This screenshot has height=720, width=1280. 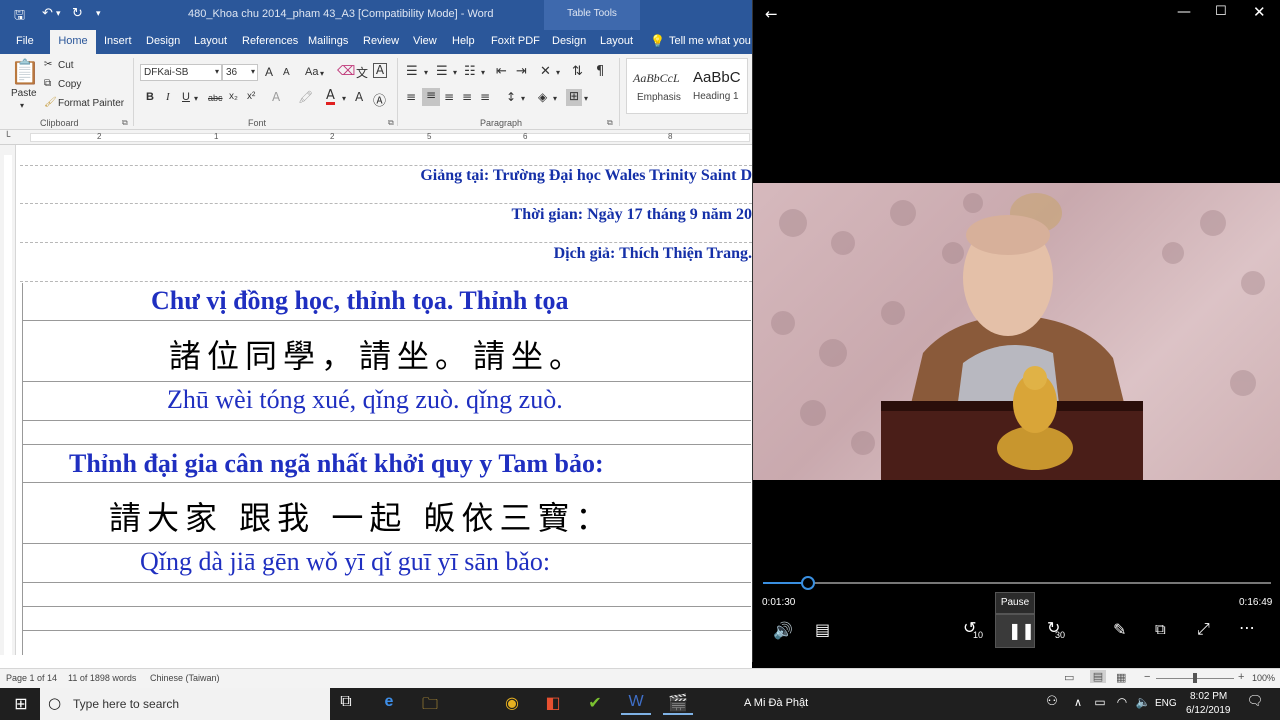 What do you see at coordinates (1208, 710) in the screenshot?
I see `clock-date: 6/12/2019` at bounding box center [1208, 710].